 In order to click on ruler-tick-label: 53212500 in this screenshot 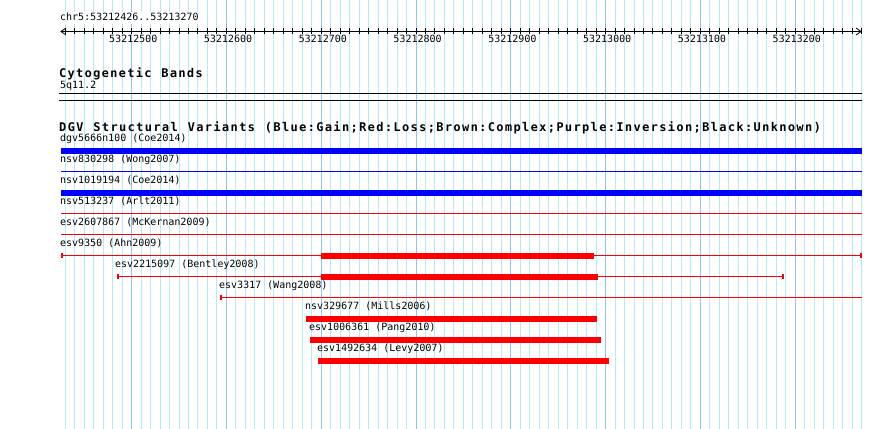, I will do `click(133, 40)`.